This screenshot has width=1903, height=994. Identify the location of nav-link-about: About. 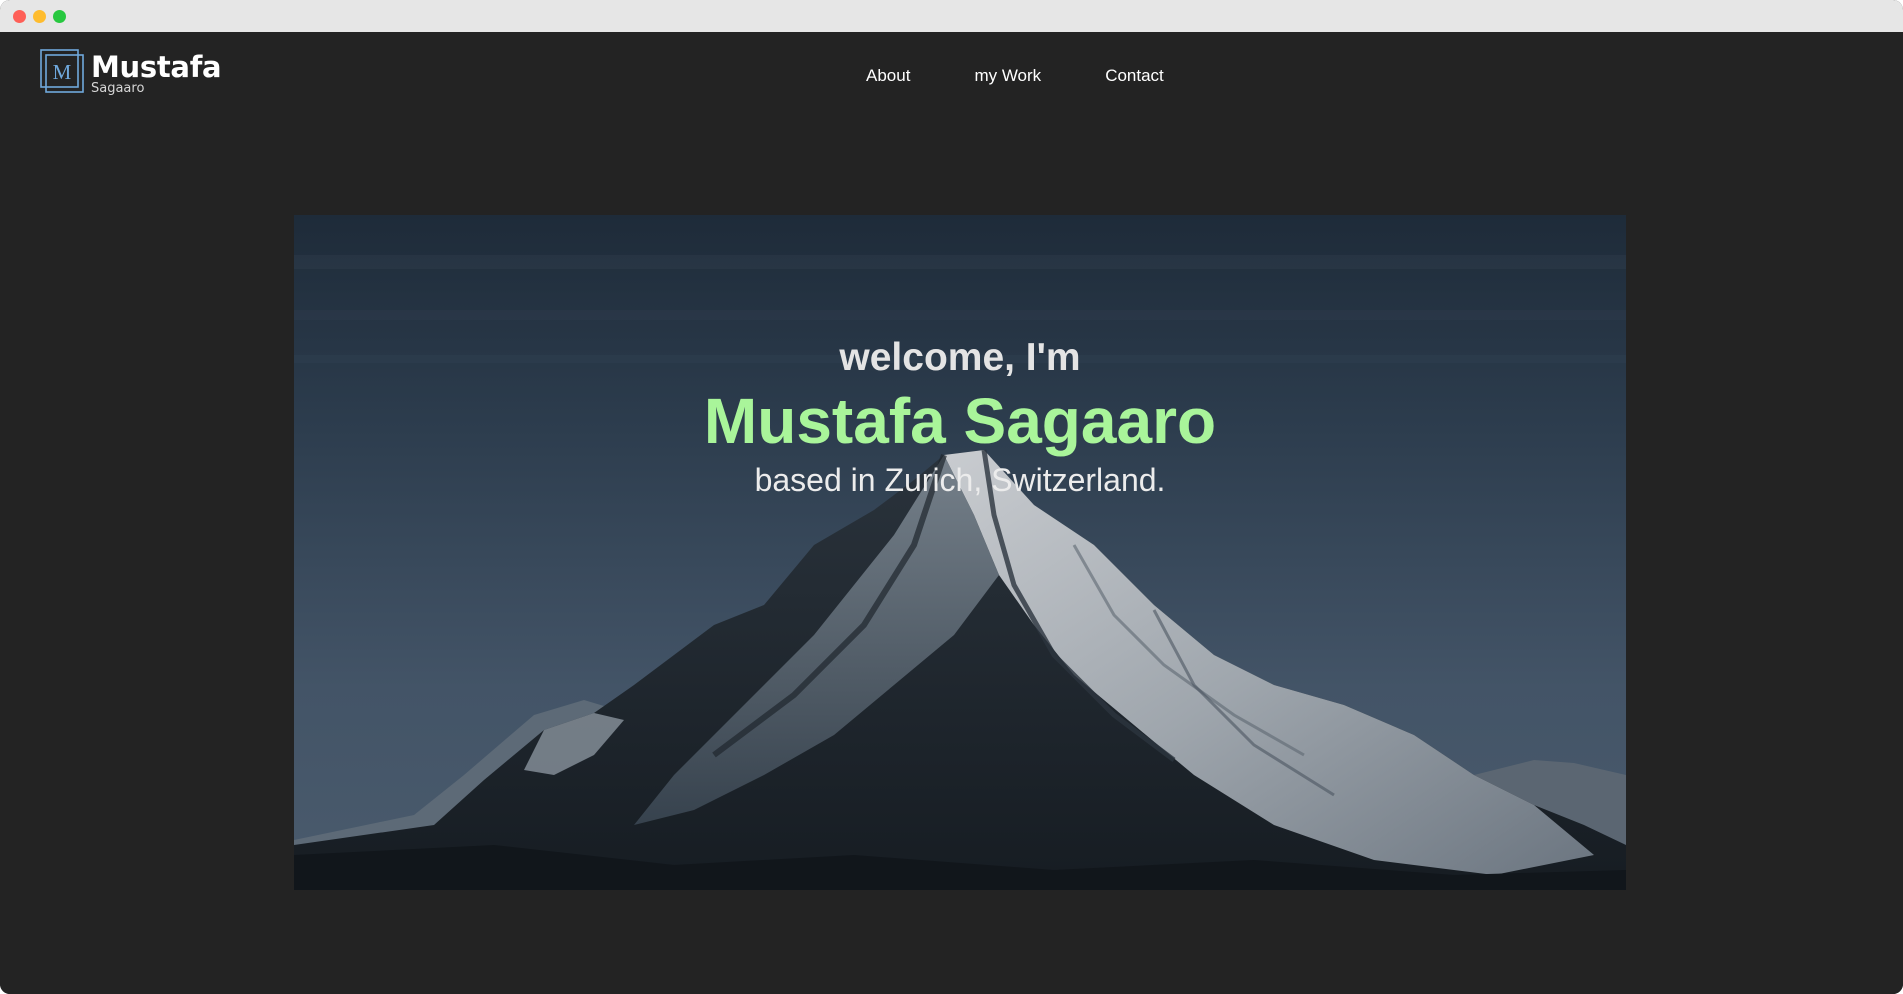
(888, 76).